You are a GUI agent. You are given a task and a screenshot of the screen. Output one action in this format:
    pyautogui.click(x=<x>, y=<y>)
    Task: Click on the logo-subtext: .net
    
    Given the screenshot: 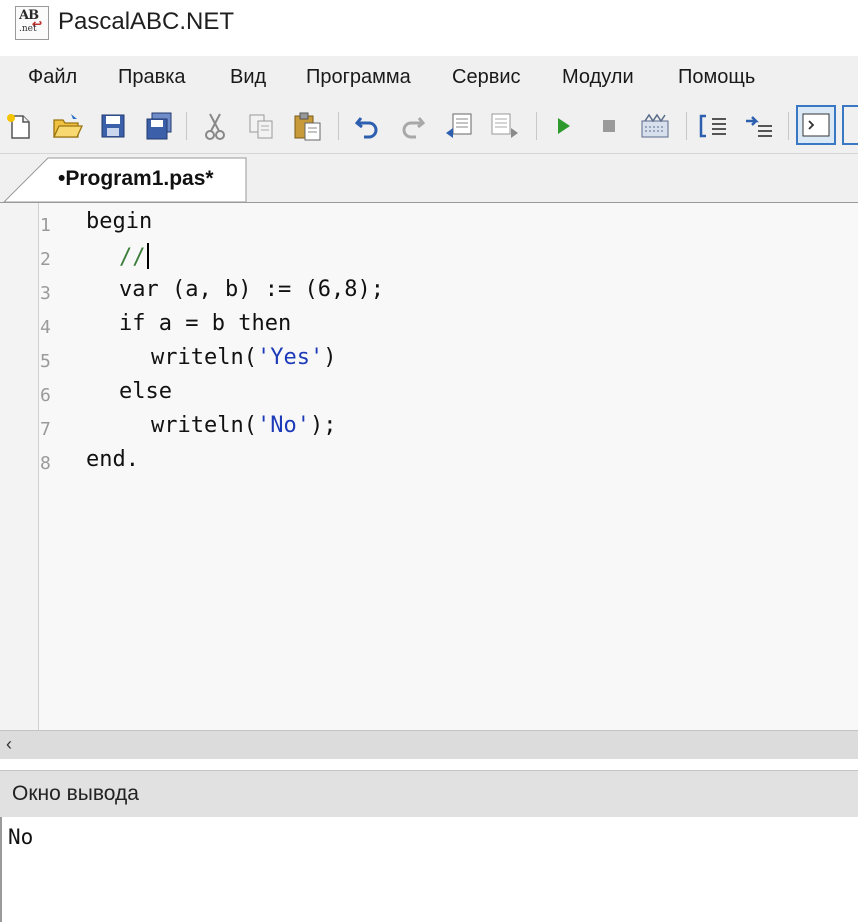 What is the action you would take?
    pyautogui.click(x=28, y=29)
    